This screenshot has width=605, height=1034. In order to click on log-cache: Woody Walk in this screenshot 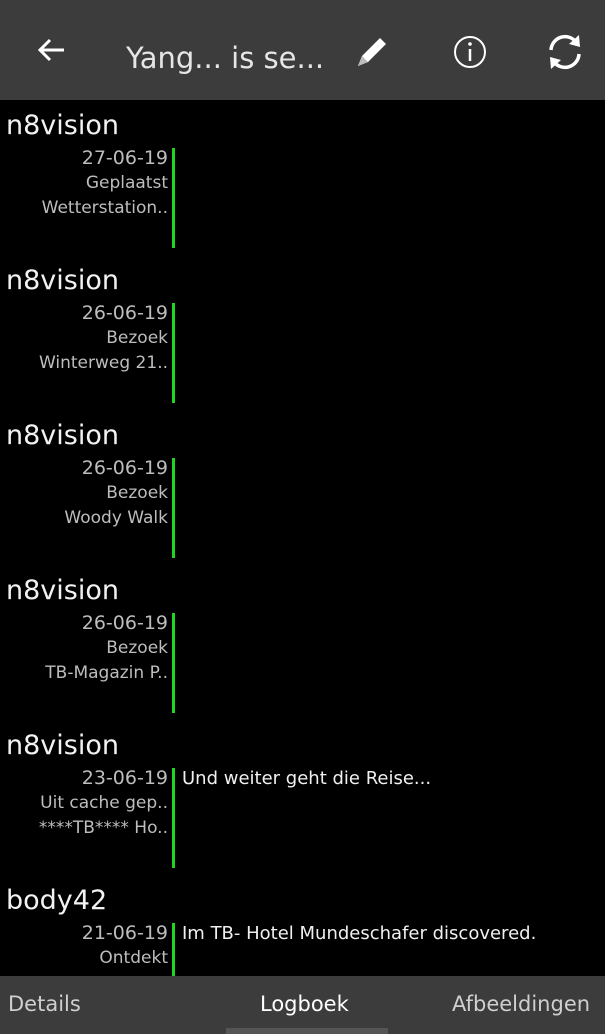, I will do `click(116, 518)`.